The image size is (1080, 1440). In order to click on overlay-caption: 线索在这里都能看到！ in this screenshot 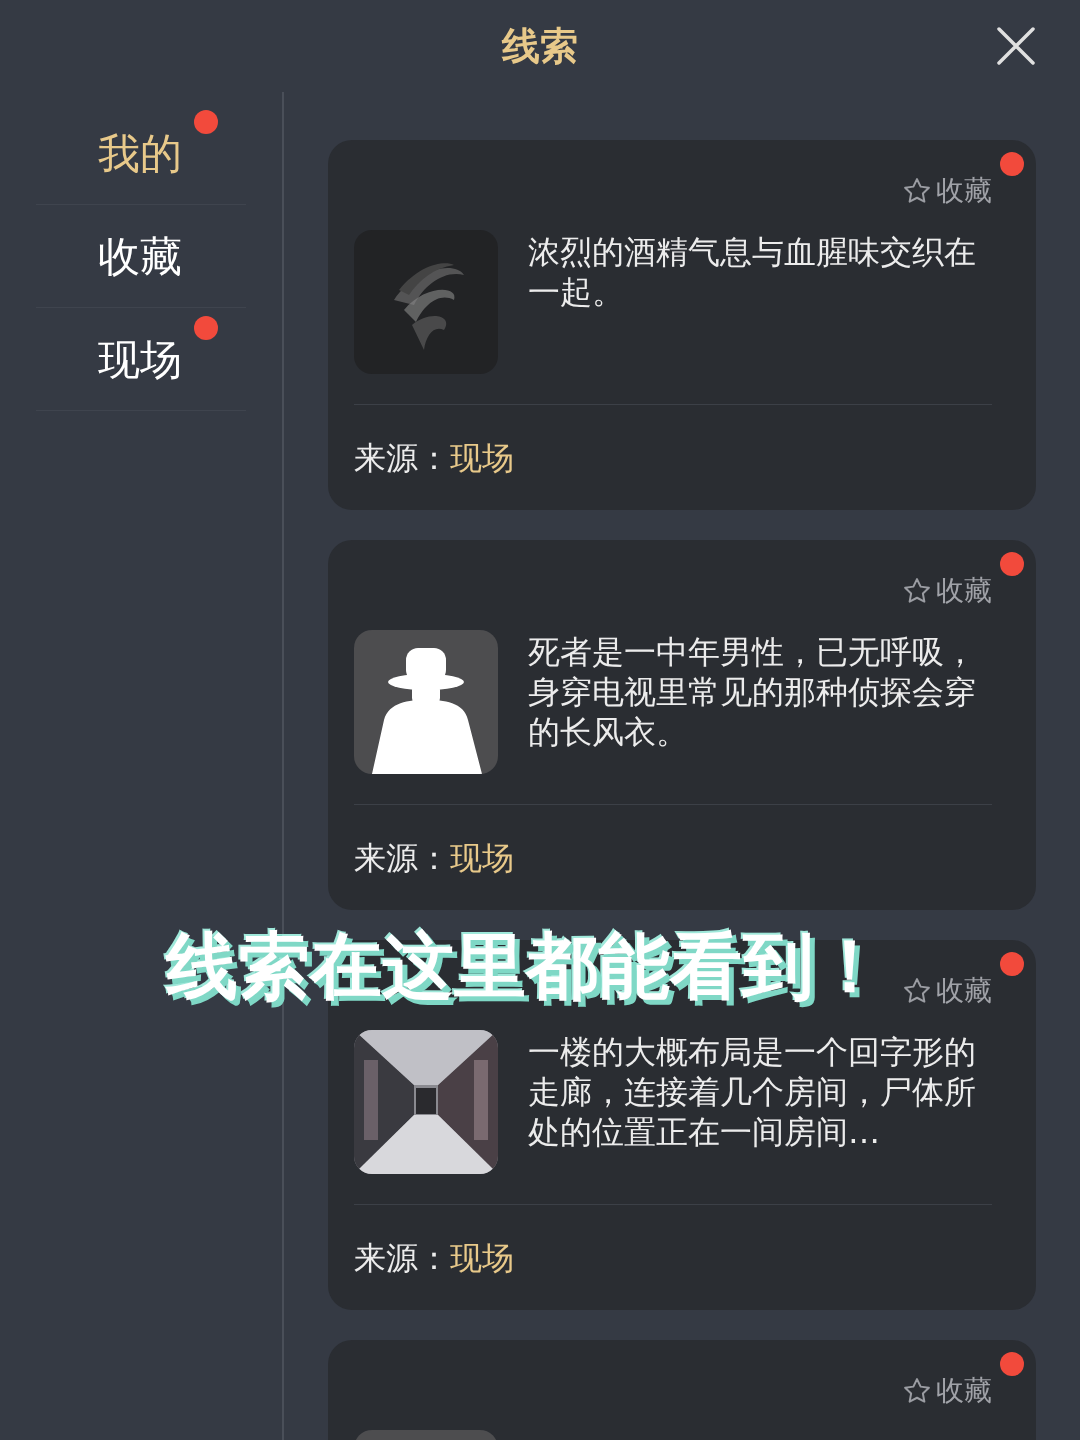, I will do `click(526, 966)`.